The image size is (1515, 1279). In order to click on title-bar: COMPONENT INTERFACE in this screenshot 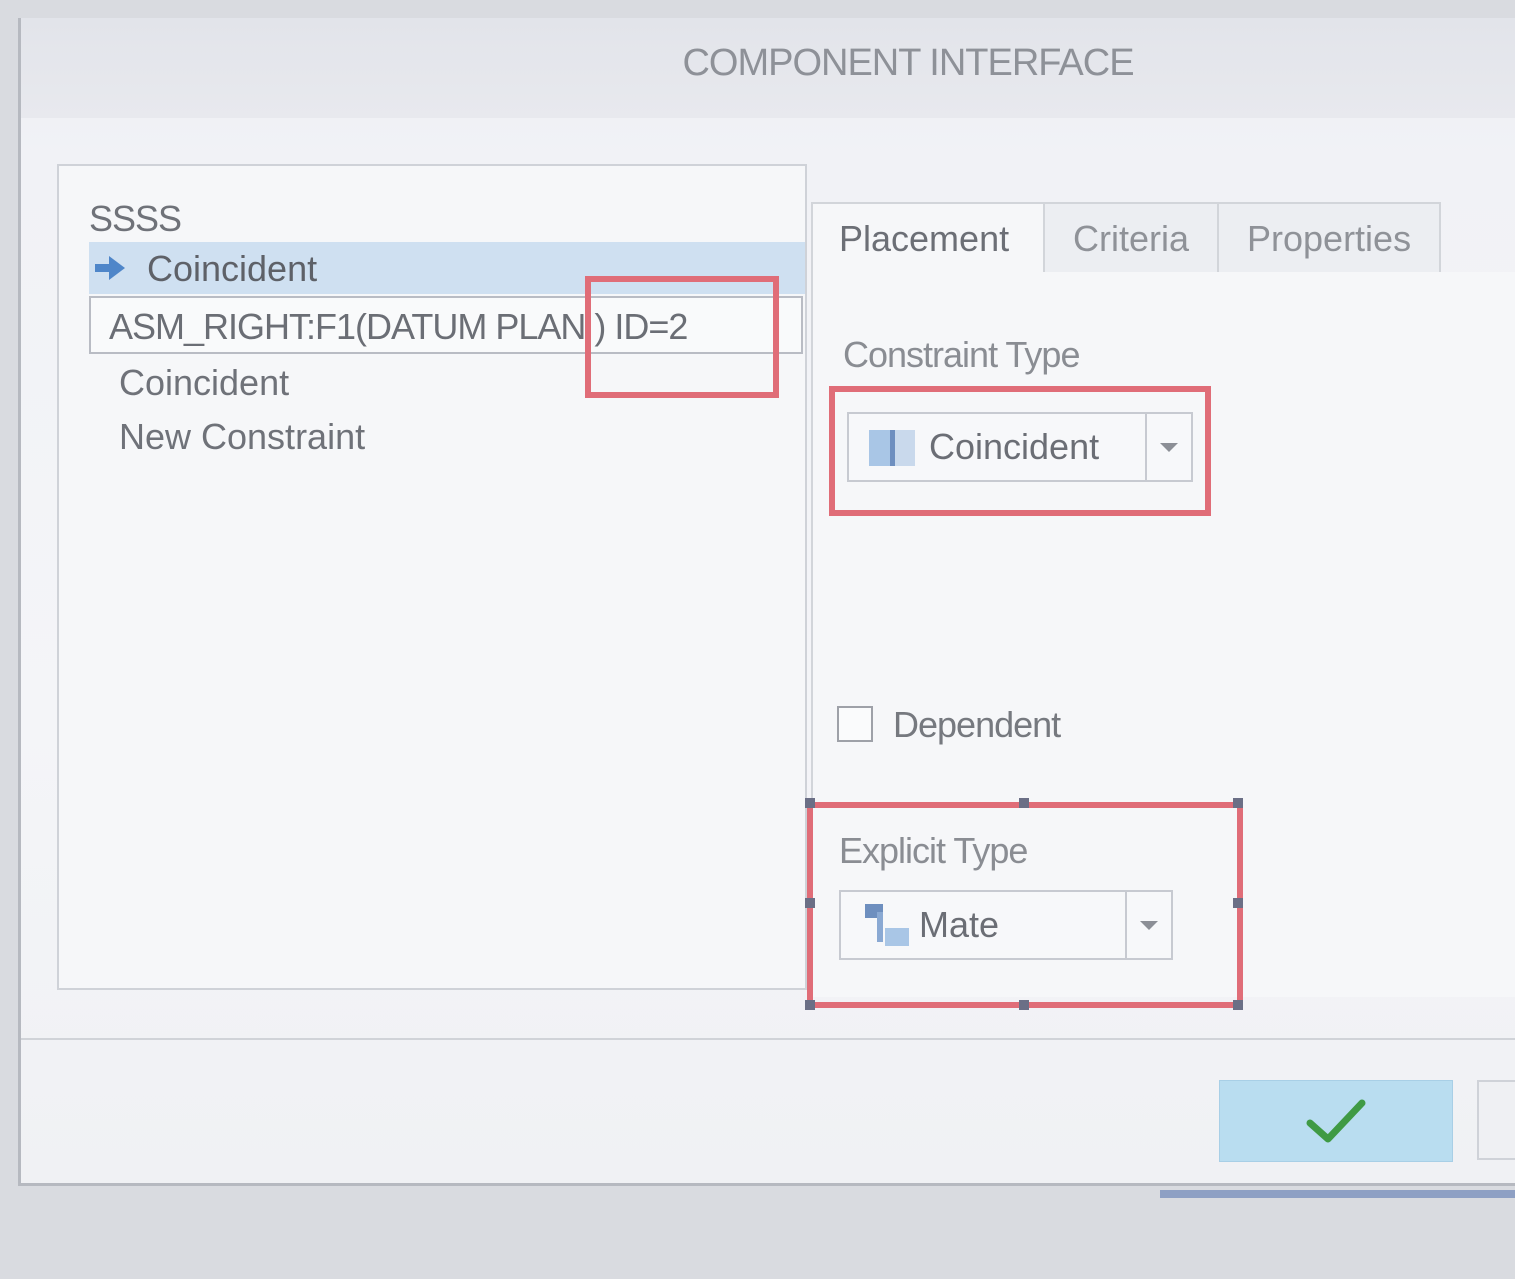, I will do `click(768, 68)`.